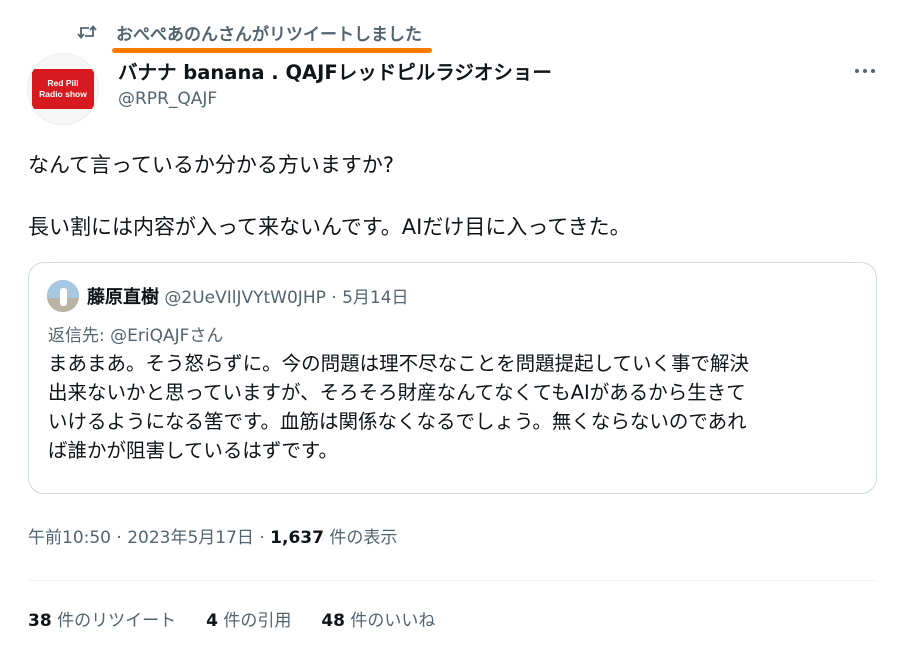  What do you see at coordinates (63, 296) in the screenshot?
I see `quote-author-avatar` at bounding box center [63, 296].